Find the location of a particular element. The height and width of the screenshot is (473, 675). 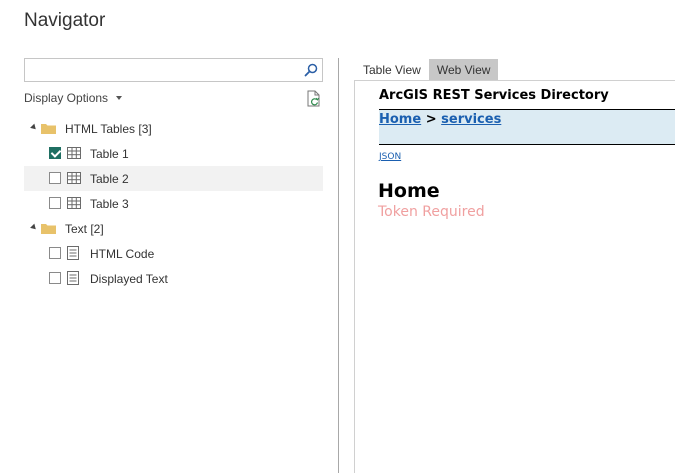

tree-item-displayed-text: Displayed Text is located at coordinates (173, 278).